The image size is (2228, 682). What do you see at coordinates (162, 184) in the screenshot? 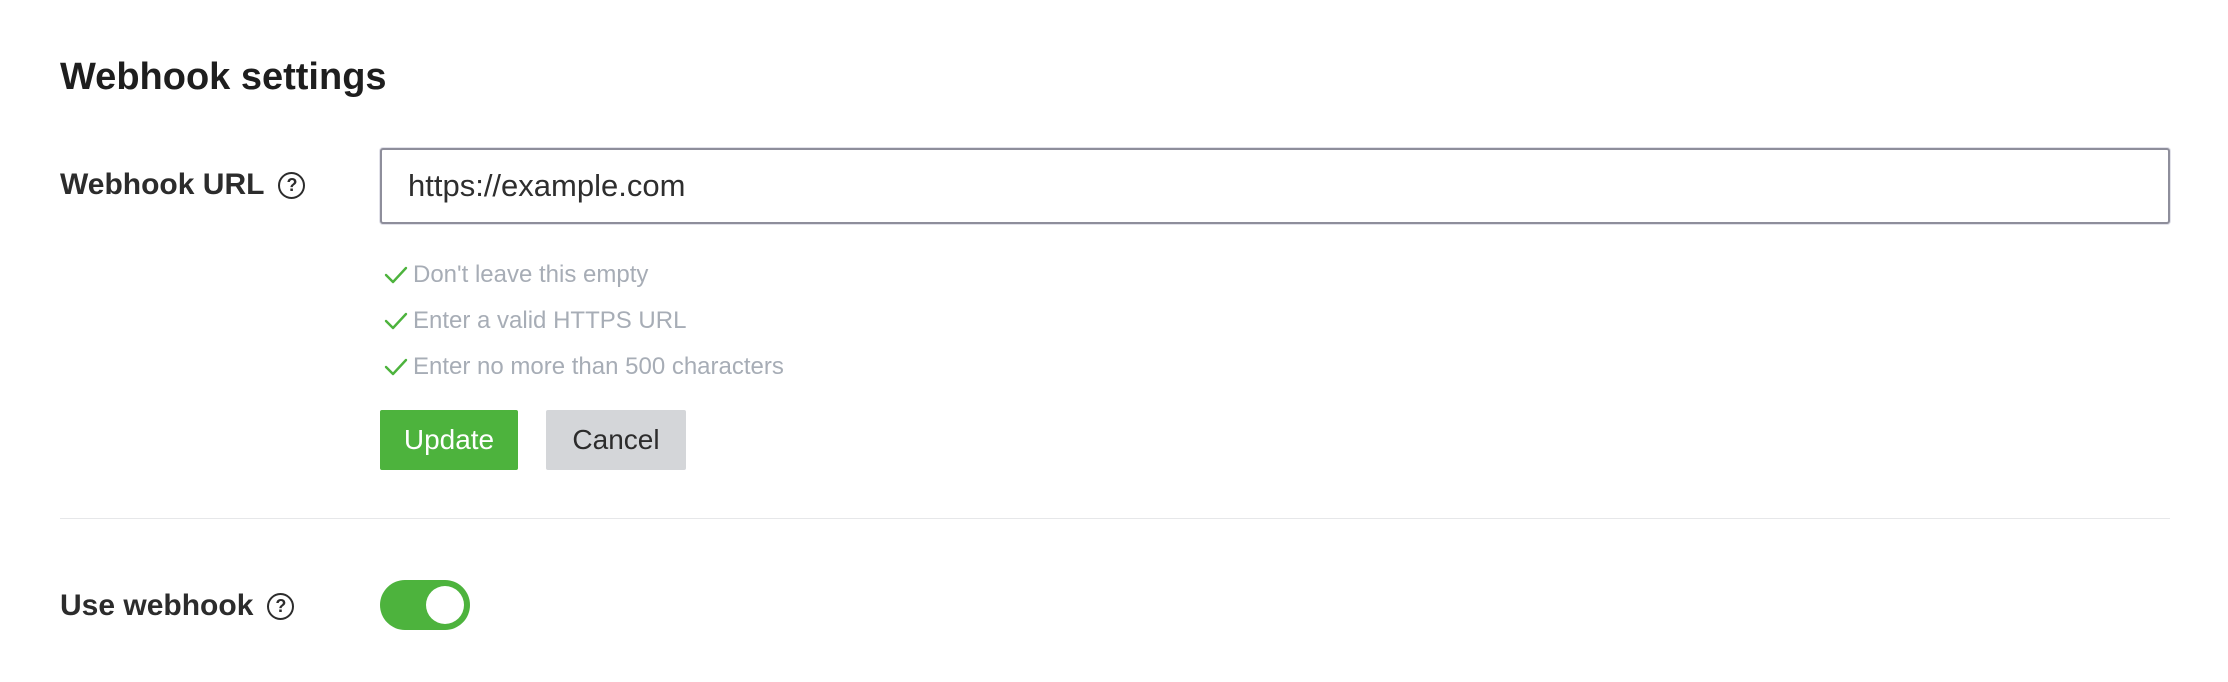
I see `webhook-url-label: Webhook URL` at bounding box center [162, 184].